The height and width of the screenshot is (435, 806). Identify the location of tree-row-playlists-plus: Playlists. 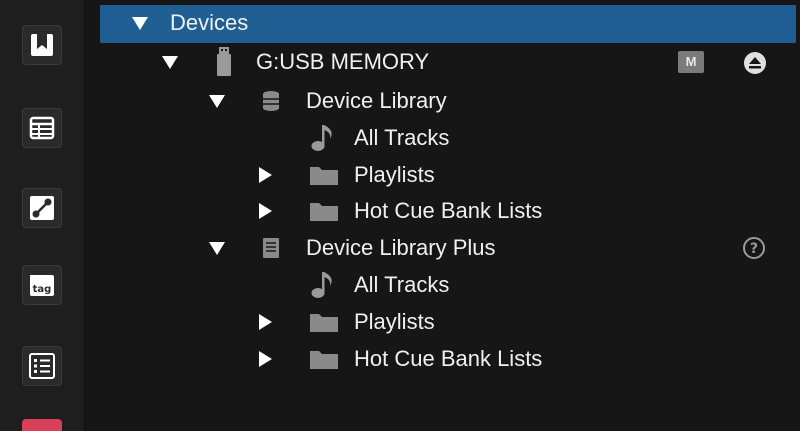
(442, 322).